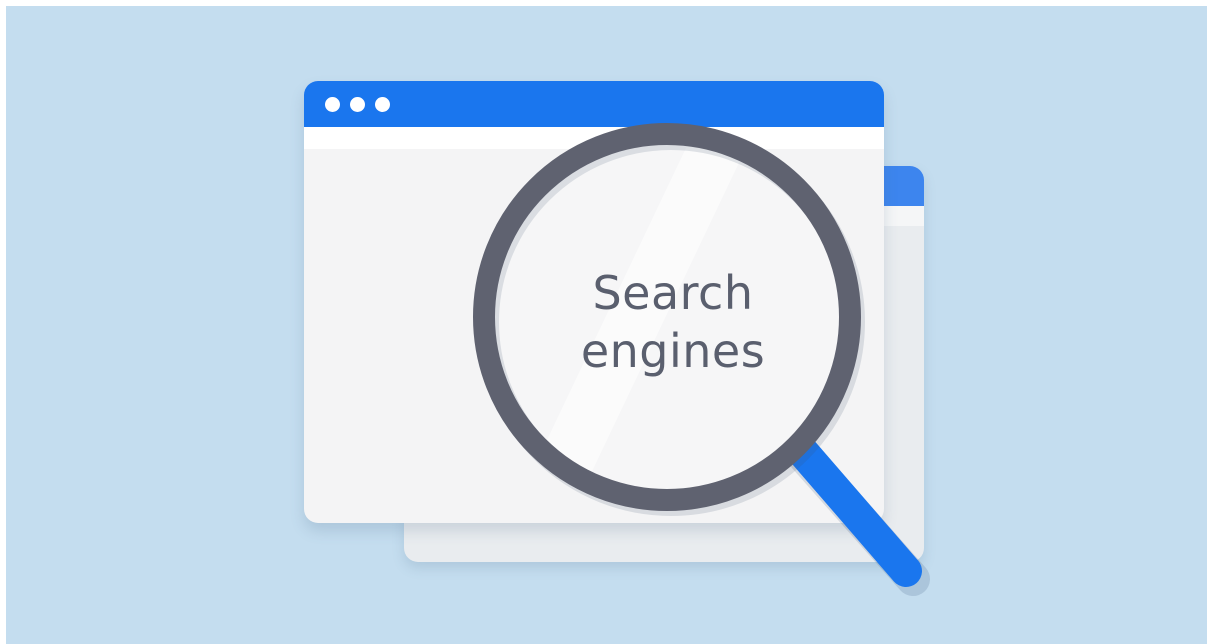 This screenshot has height=644, width=1213. What do you see at coordinates (673, 351) in the screenshot?
I see `lens-caption-line-2: engines` at bounding box center [673, 351].